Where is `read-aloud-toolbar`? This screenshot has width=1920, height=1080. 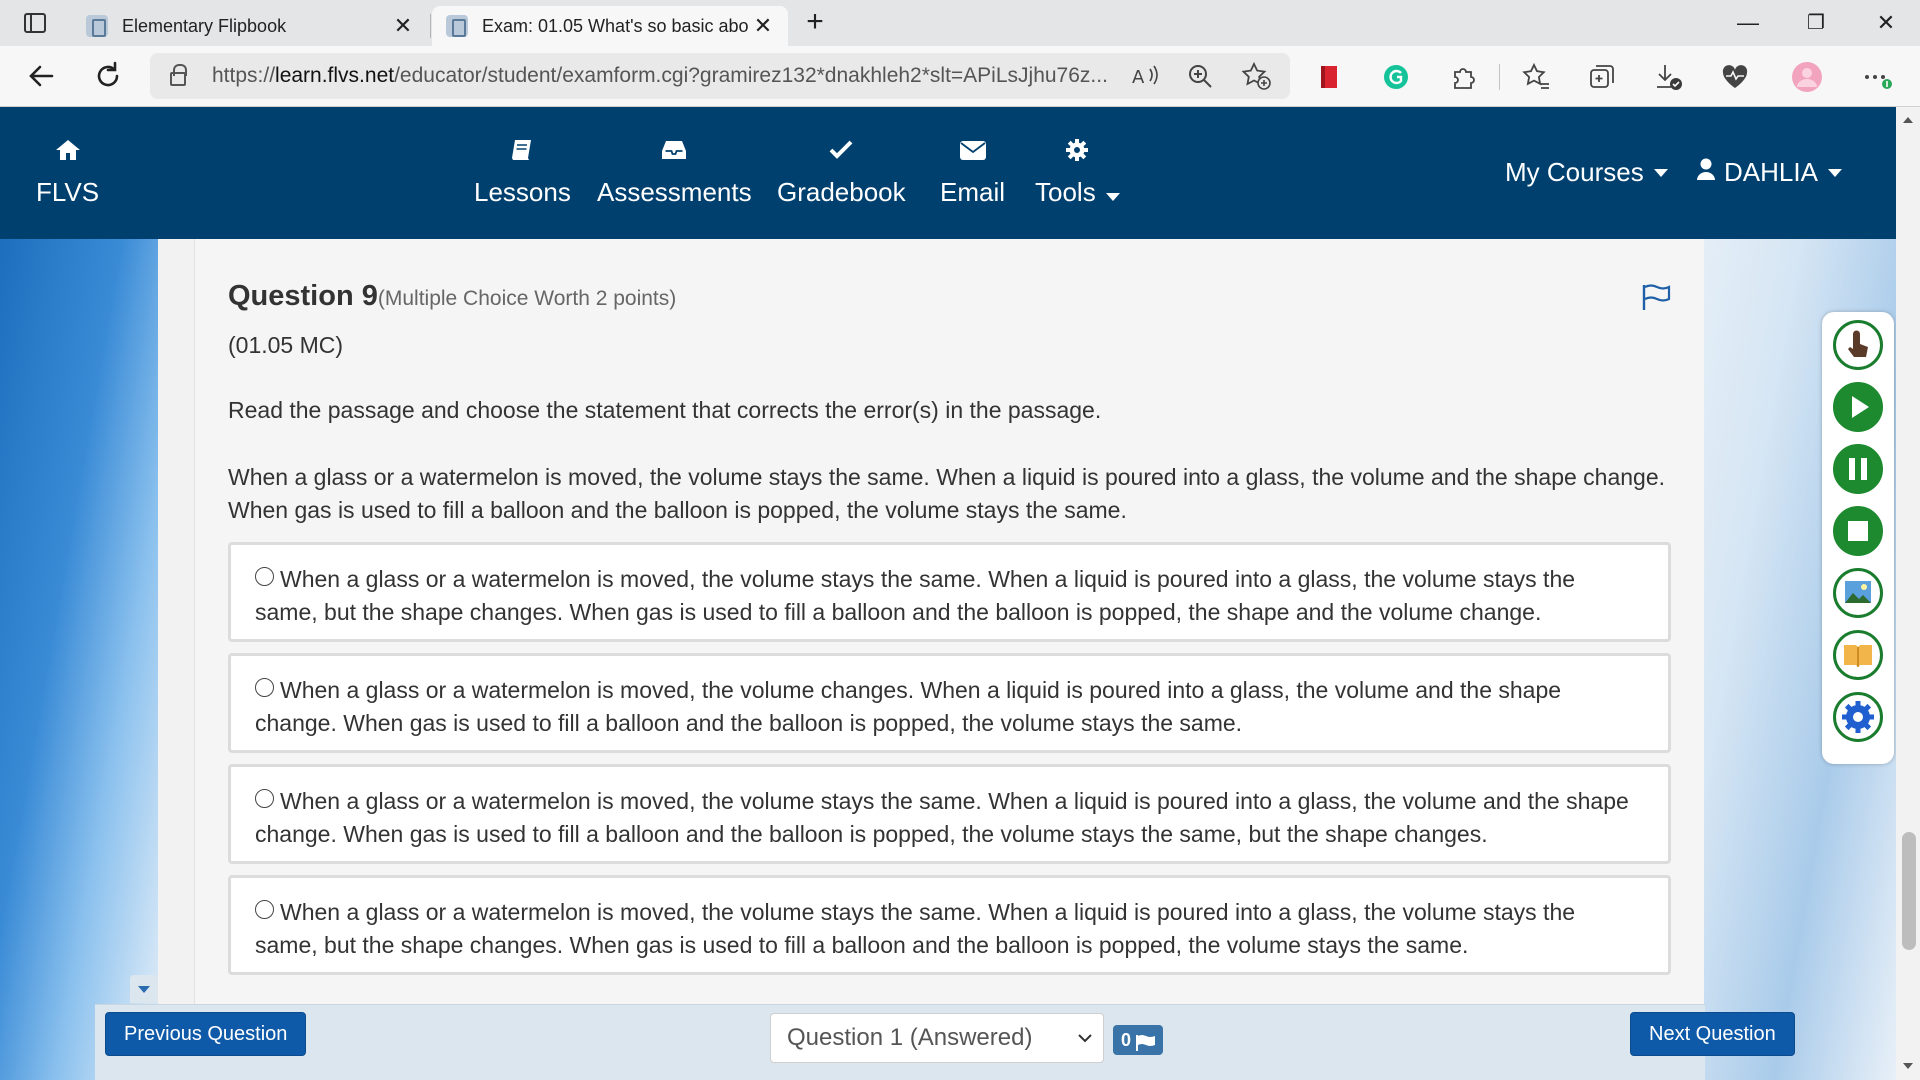
read-aloud-toolbar is located at coordinates (1858, 538).